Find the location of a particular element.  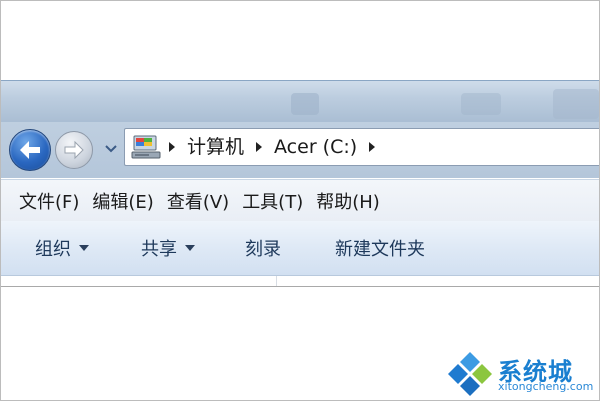

address-bar: 计算机 Acer (C:) is located at coordinates (361, 147).